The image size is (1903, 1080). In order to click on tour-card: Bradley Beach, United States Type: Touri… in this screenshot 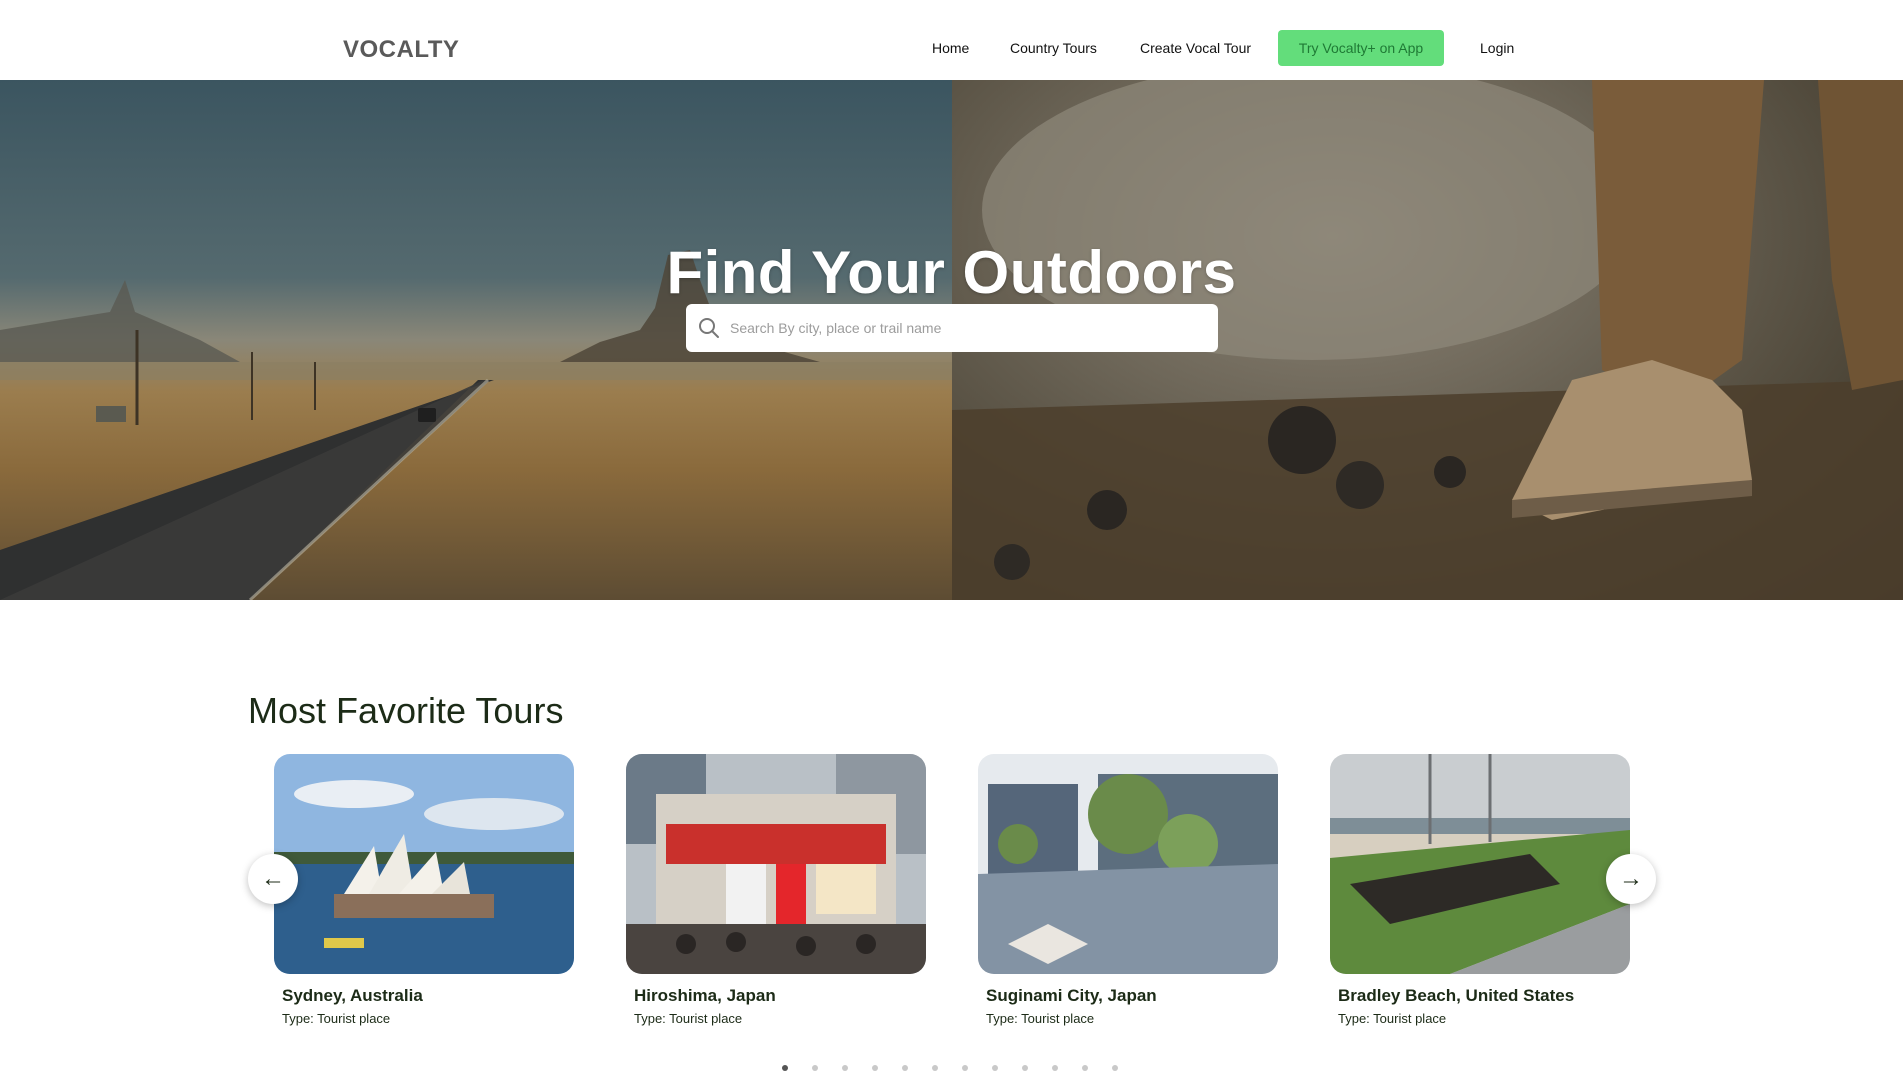, I will do `click(1480, 890)`.